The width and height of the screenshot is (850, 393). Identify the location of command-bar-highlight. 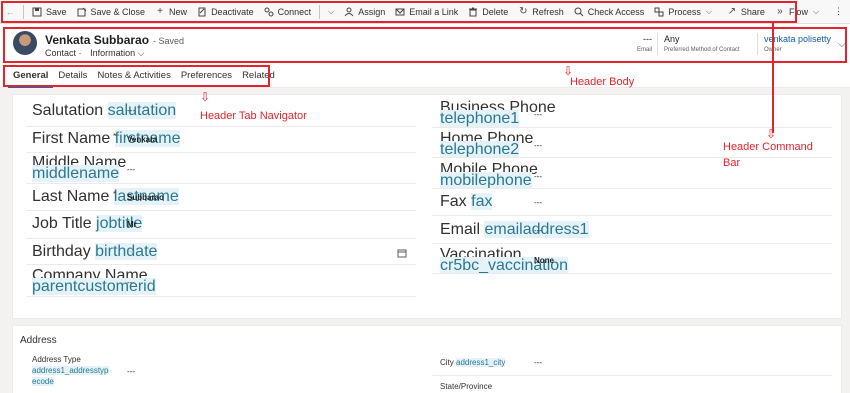
(399, 12).